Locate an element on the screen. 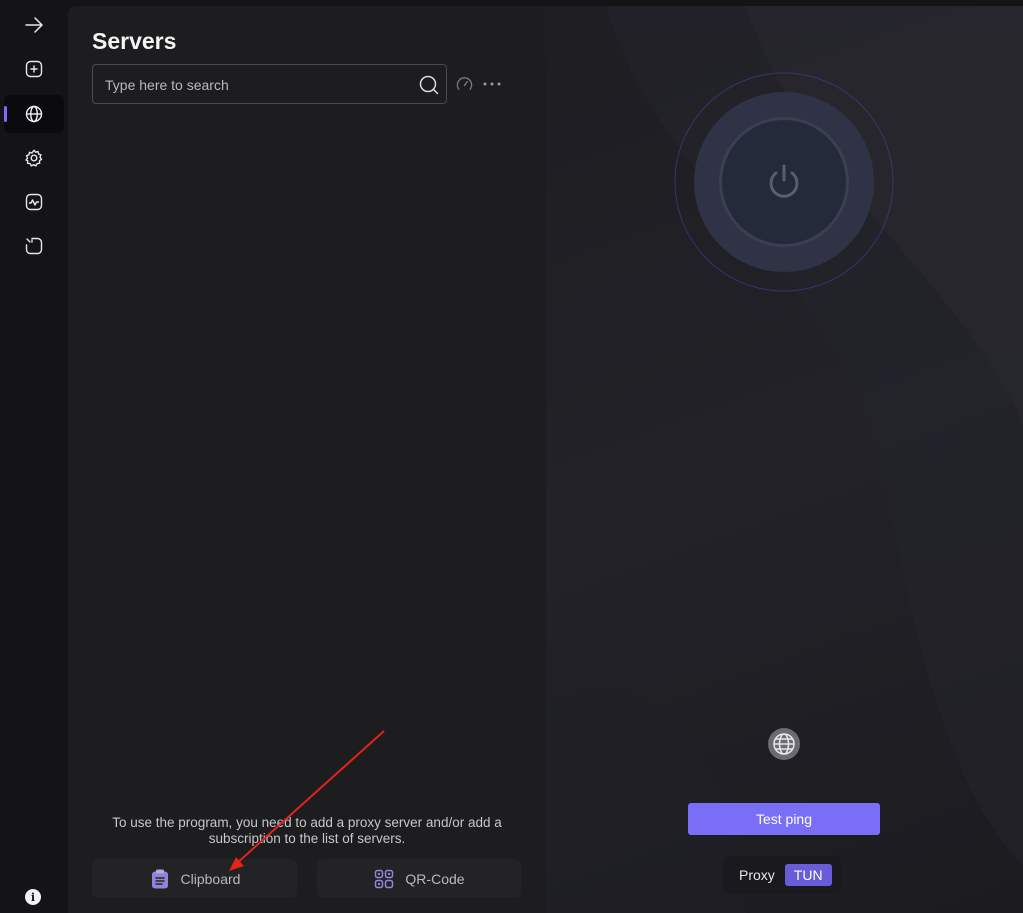 The width and height of the screenshot is (1023, 913). test-ping-button: Test ping is located at coordinates (784, 819).